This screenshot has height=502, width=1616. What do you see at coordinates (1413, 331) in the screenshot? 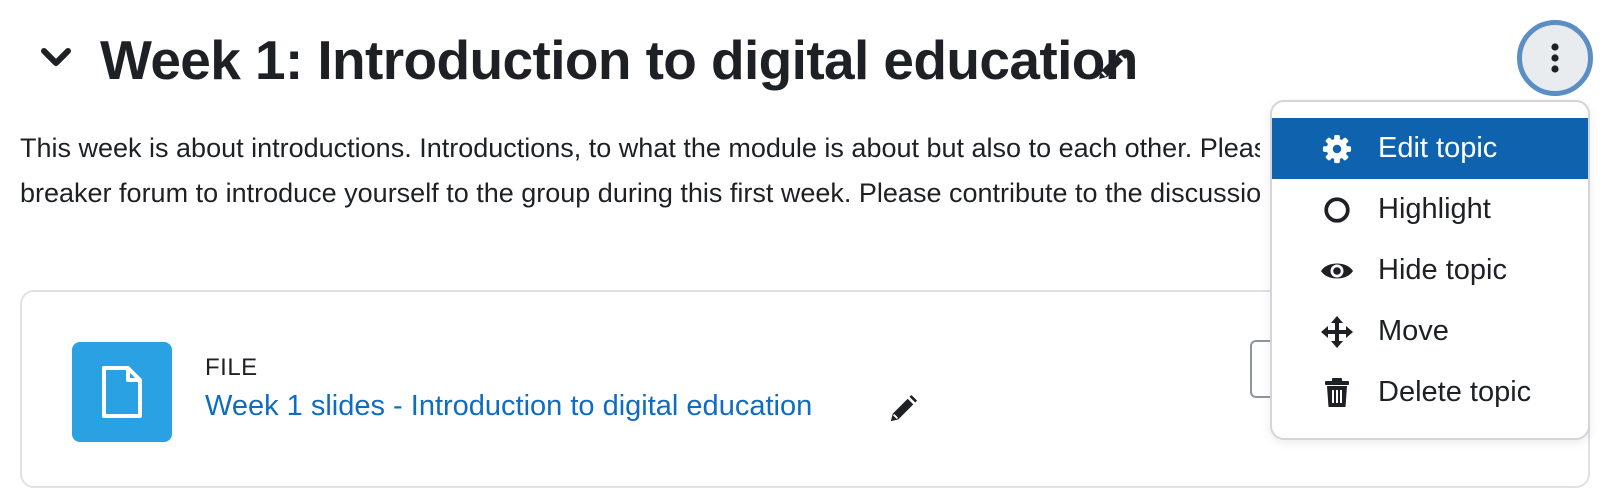
I see `menu-item-label: Move` at bounding box center [1413, 331].